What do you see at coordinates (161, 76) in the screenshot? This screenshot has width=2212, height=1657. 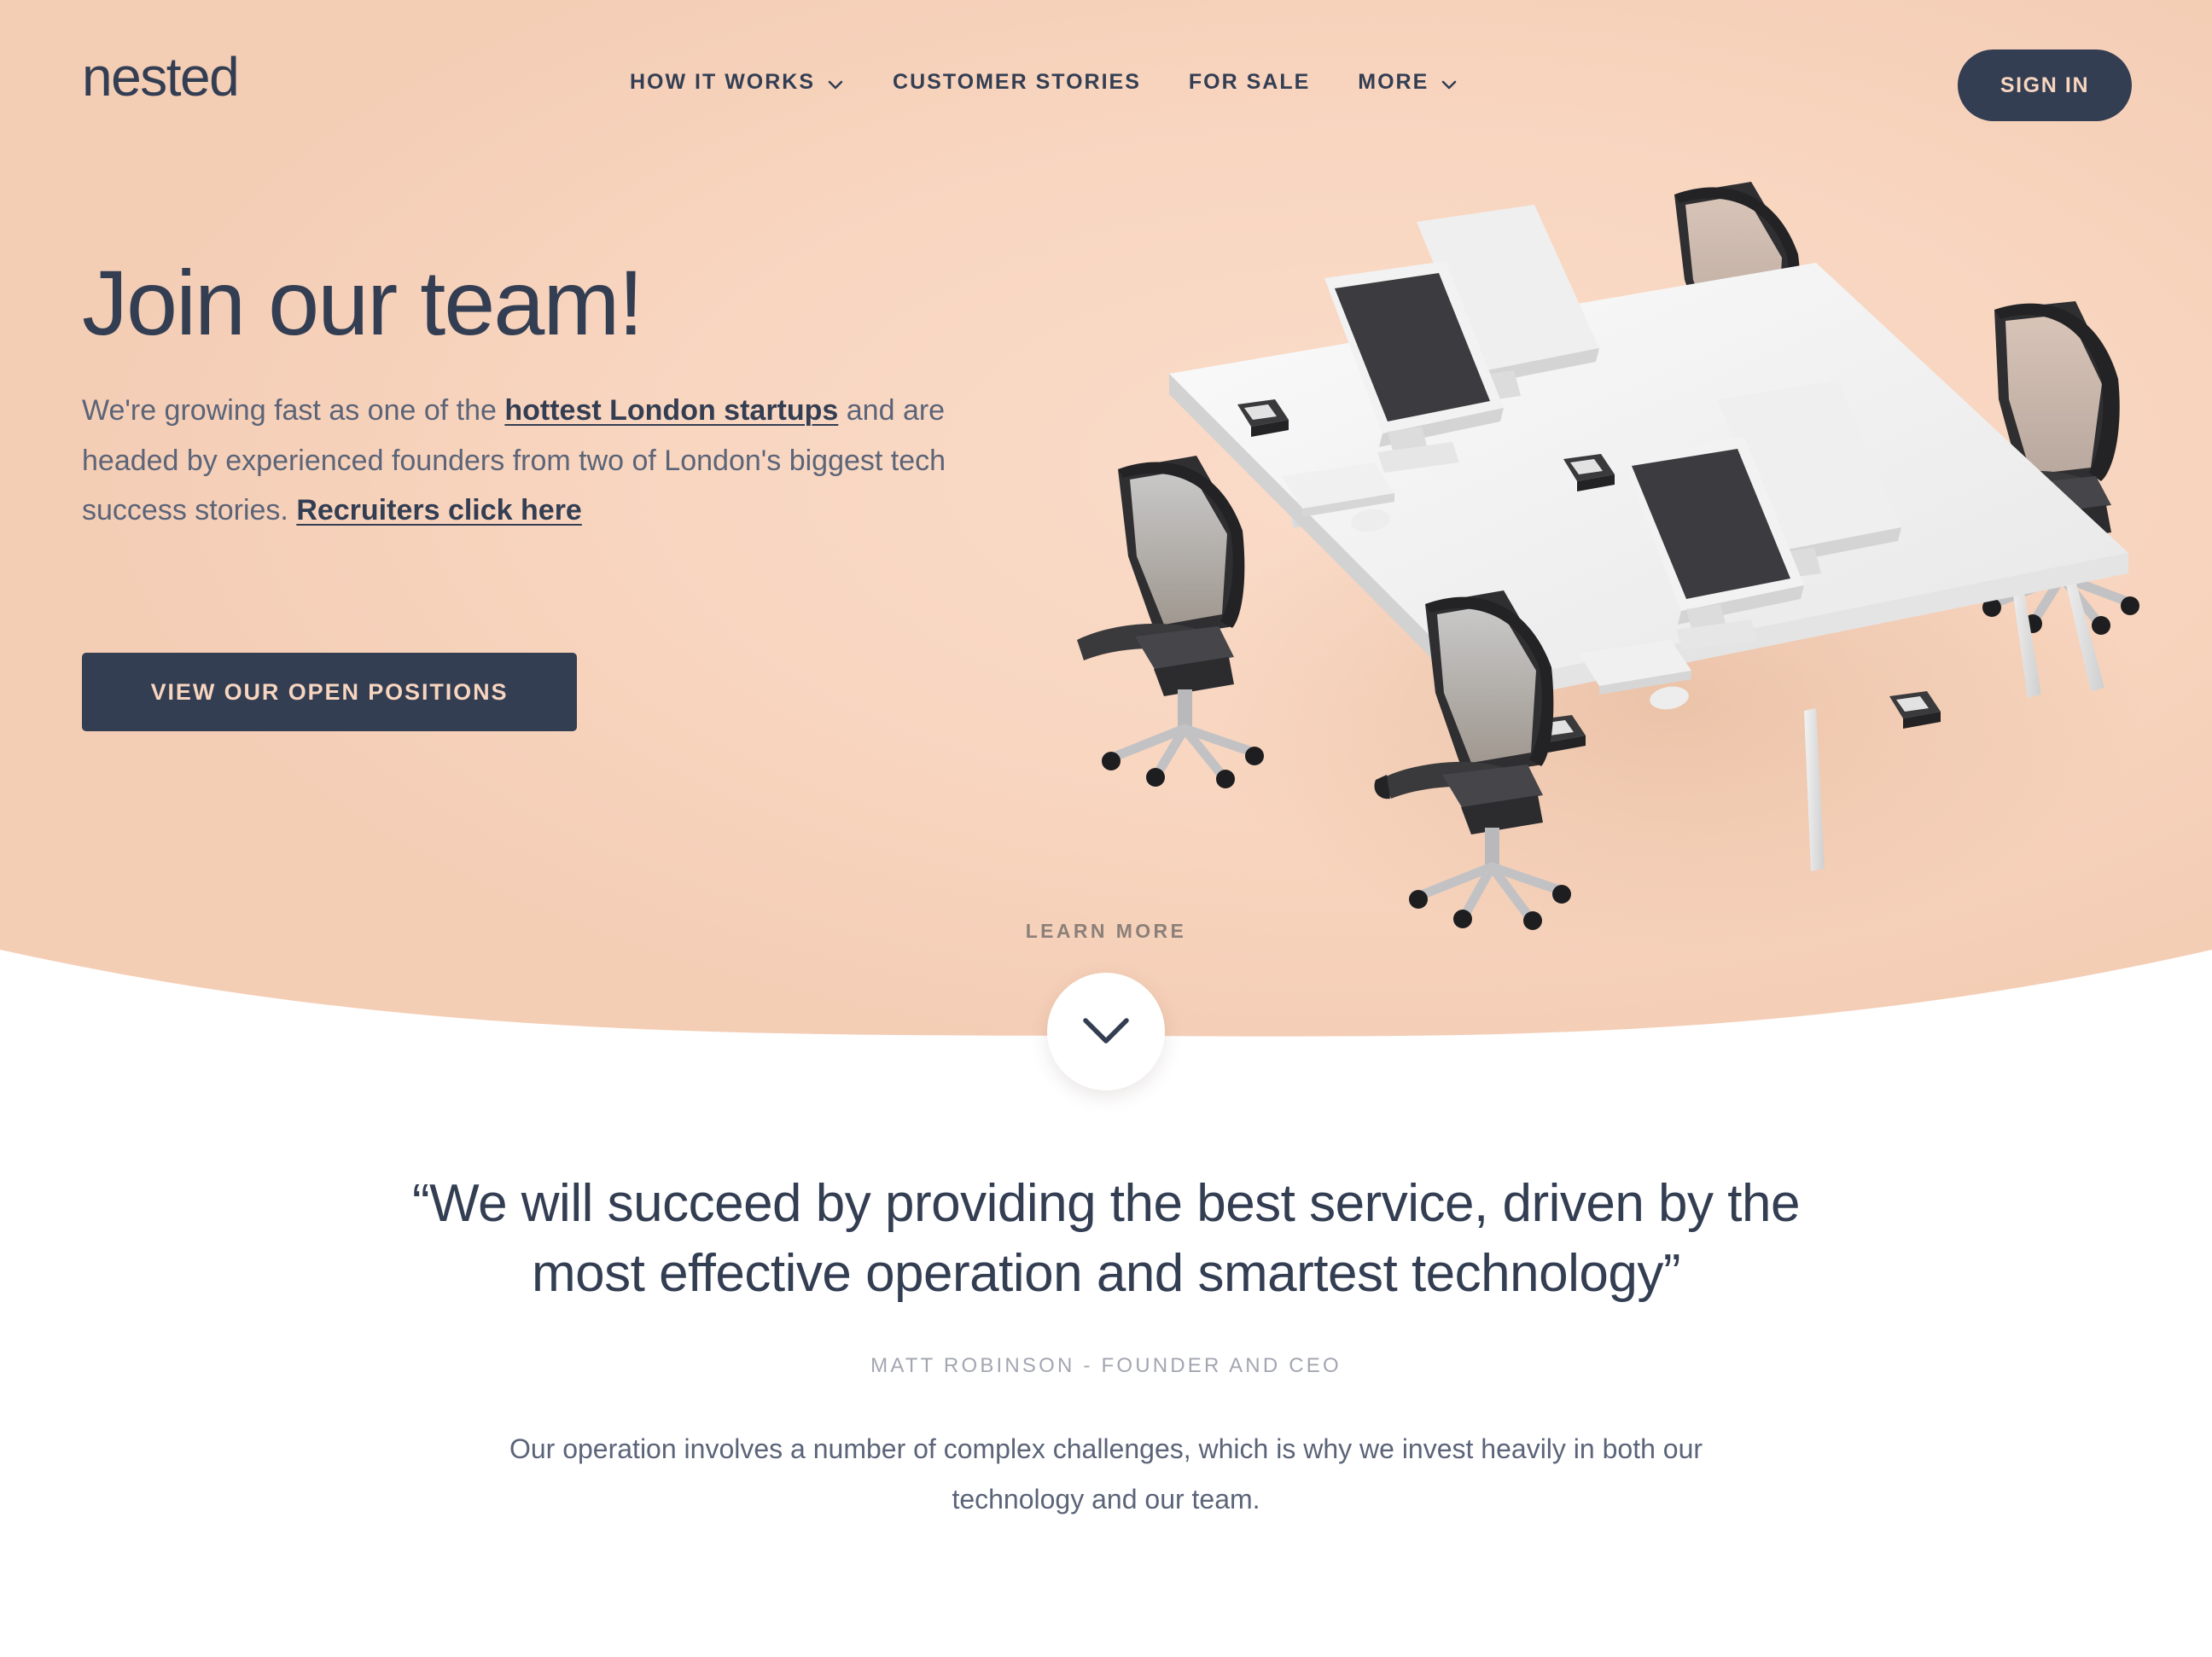 I see `logo-nested: nested` at bounding box center [161, 76].